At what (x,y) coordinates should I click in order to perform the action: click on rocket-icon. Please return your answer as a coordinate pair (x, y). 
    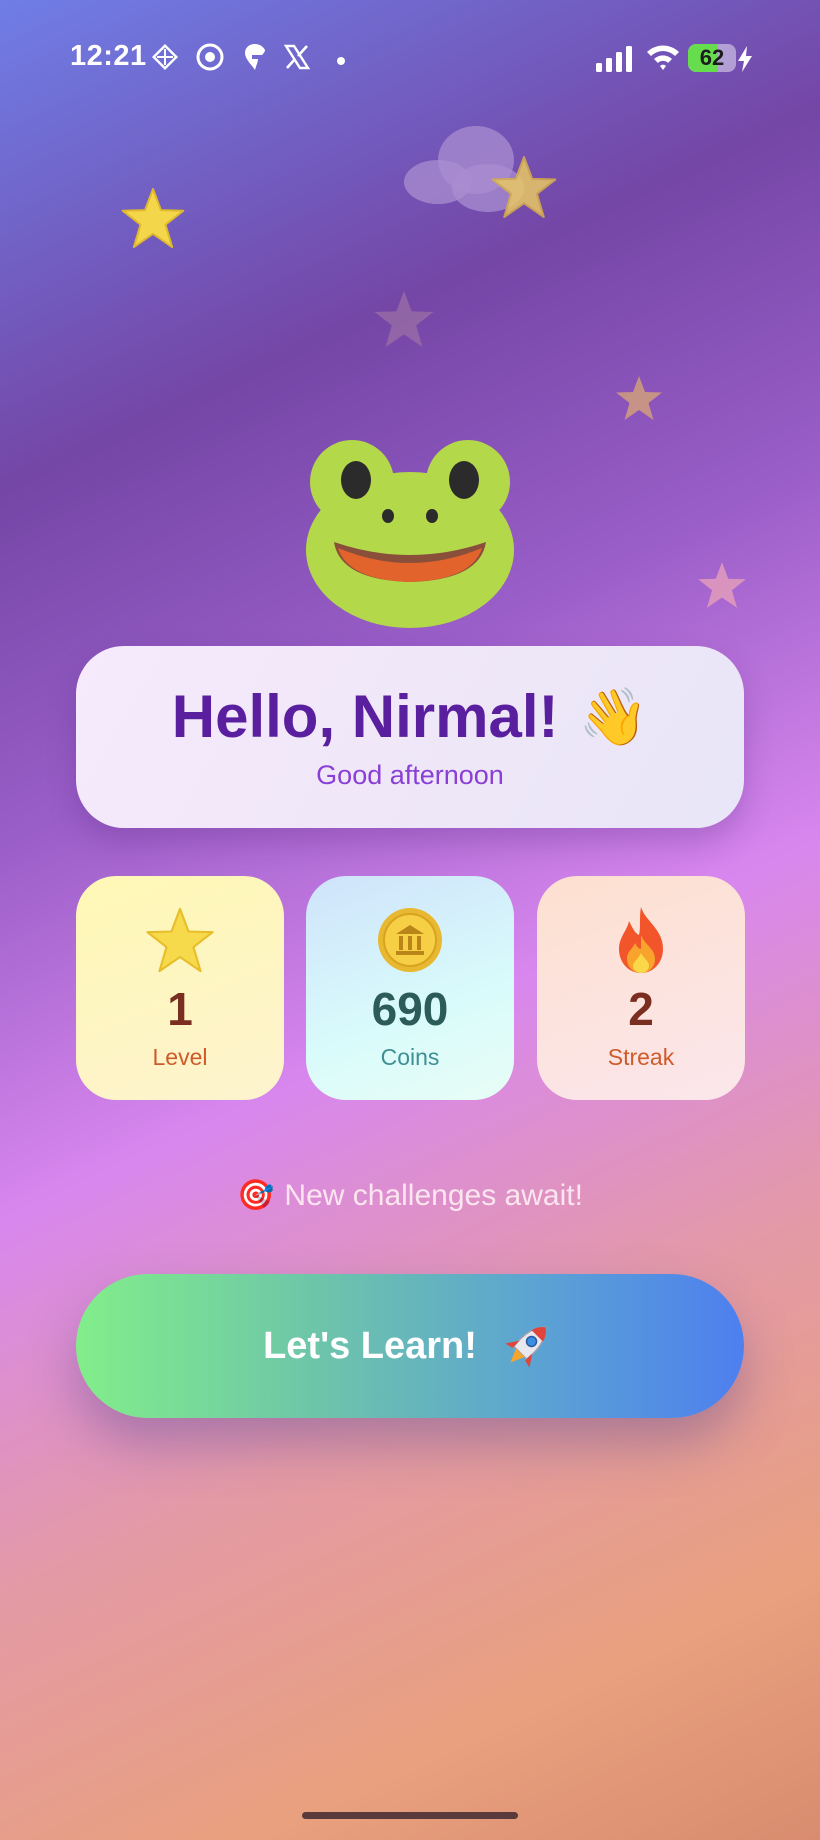
    Looking at the image, I should click on (528, 1346).